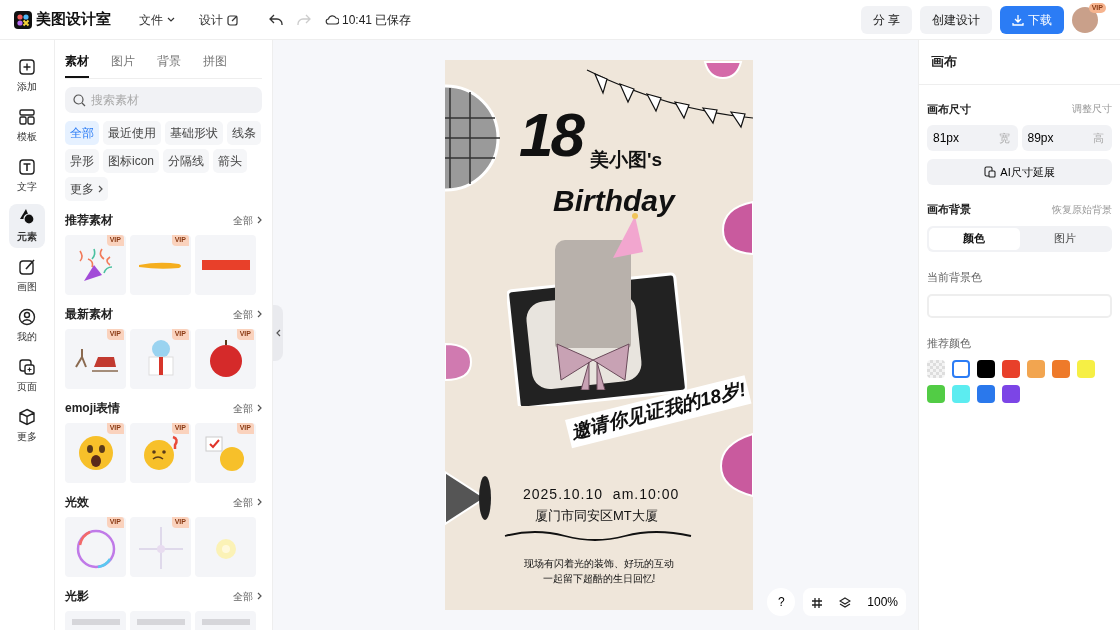 The height and width of the screenshot is (630, 1120). What do you see at coordinates (230, 161) in the screenshot?
I see `filter-chip: 箭头` at bounding box center [230, 161].